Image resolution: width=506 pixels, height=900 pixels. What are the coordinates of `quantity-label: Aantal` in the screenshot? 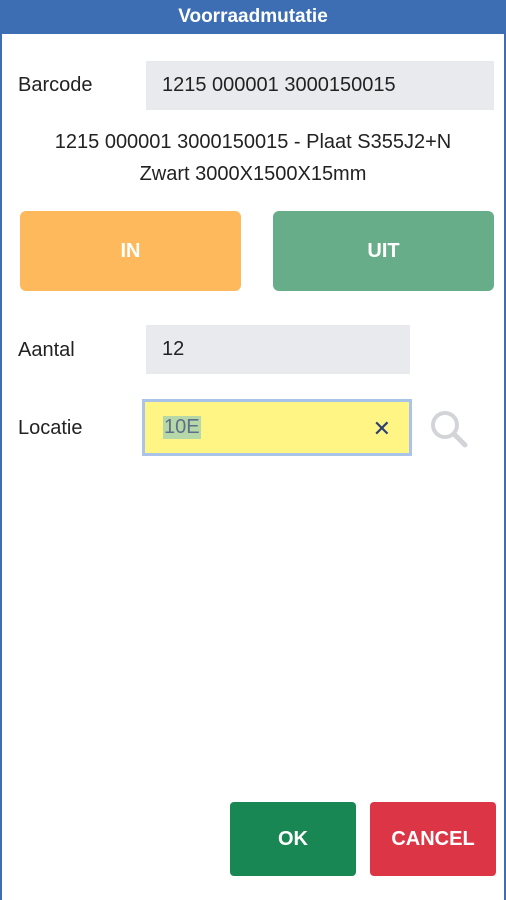 It's located at (46, 350).